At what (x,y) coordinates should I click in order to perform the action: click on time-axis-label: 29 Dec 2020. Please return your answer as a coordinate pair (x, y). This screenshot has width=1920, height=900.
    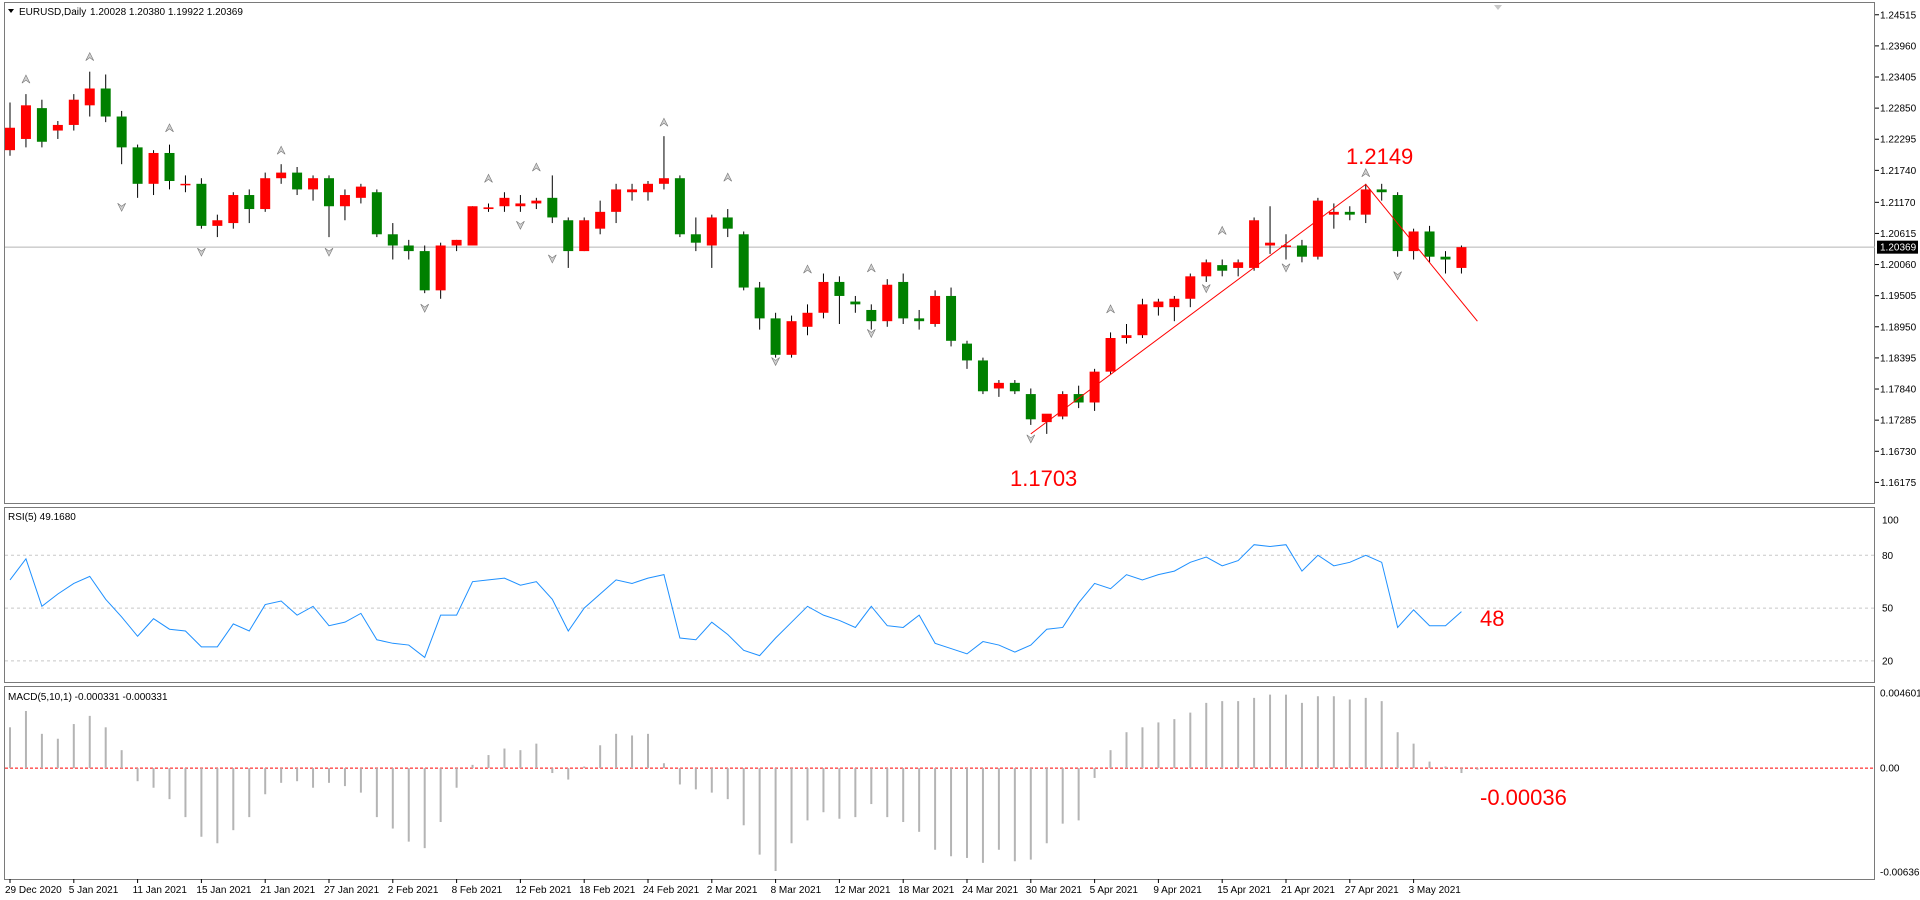
    Looking at the image, I should click on (33, 890).